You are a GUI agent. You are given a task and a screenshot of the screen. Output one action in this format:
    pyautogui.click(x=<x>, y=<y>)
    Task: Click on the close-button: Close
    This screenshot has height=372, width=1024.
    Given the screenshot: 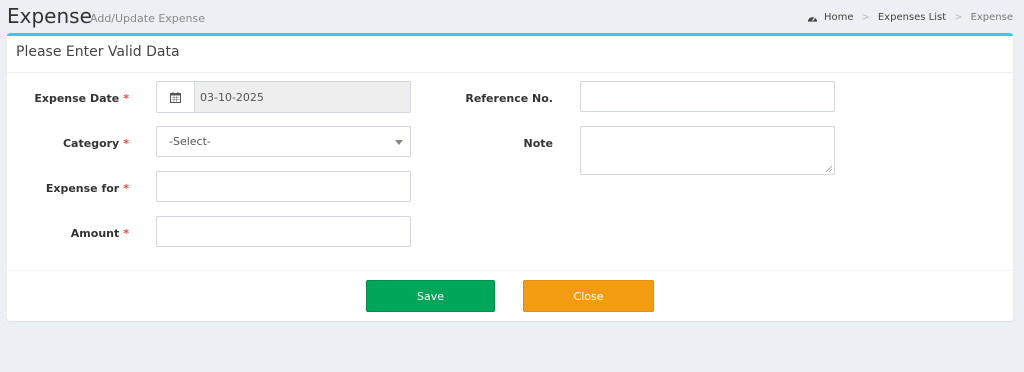 What is the action you would take?
    pyautogui.click(x=588, y=296)
    